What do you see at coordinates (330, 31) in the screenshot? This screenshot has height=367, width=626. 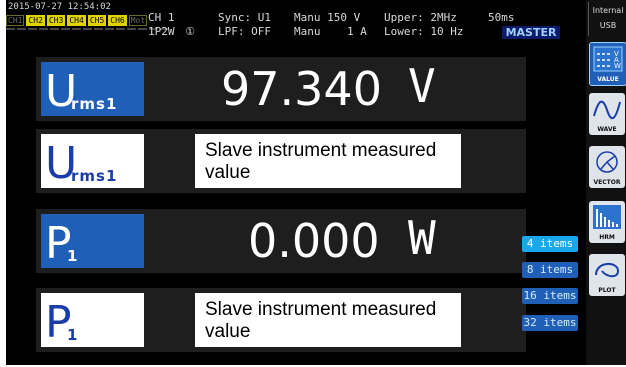 I see `current-range: Manu 1 A` at bounding box center [330, 31].